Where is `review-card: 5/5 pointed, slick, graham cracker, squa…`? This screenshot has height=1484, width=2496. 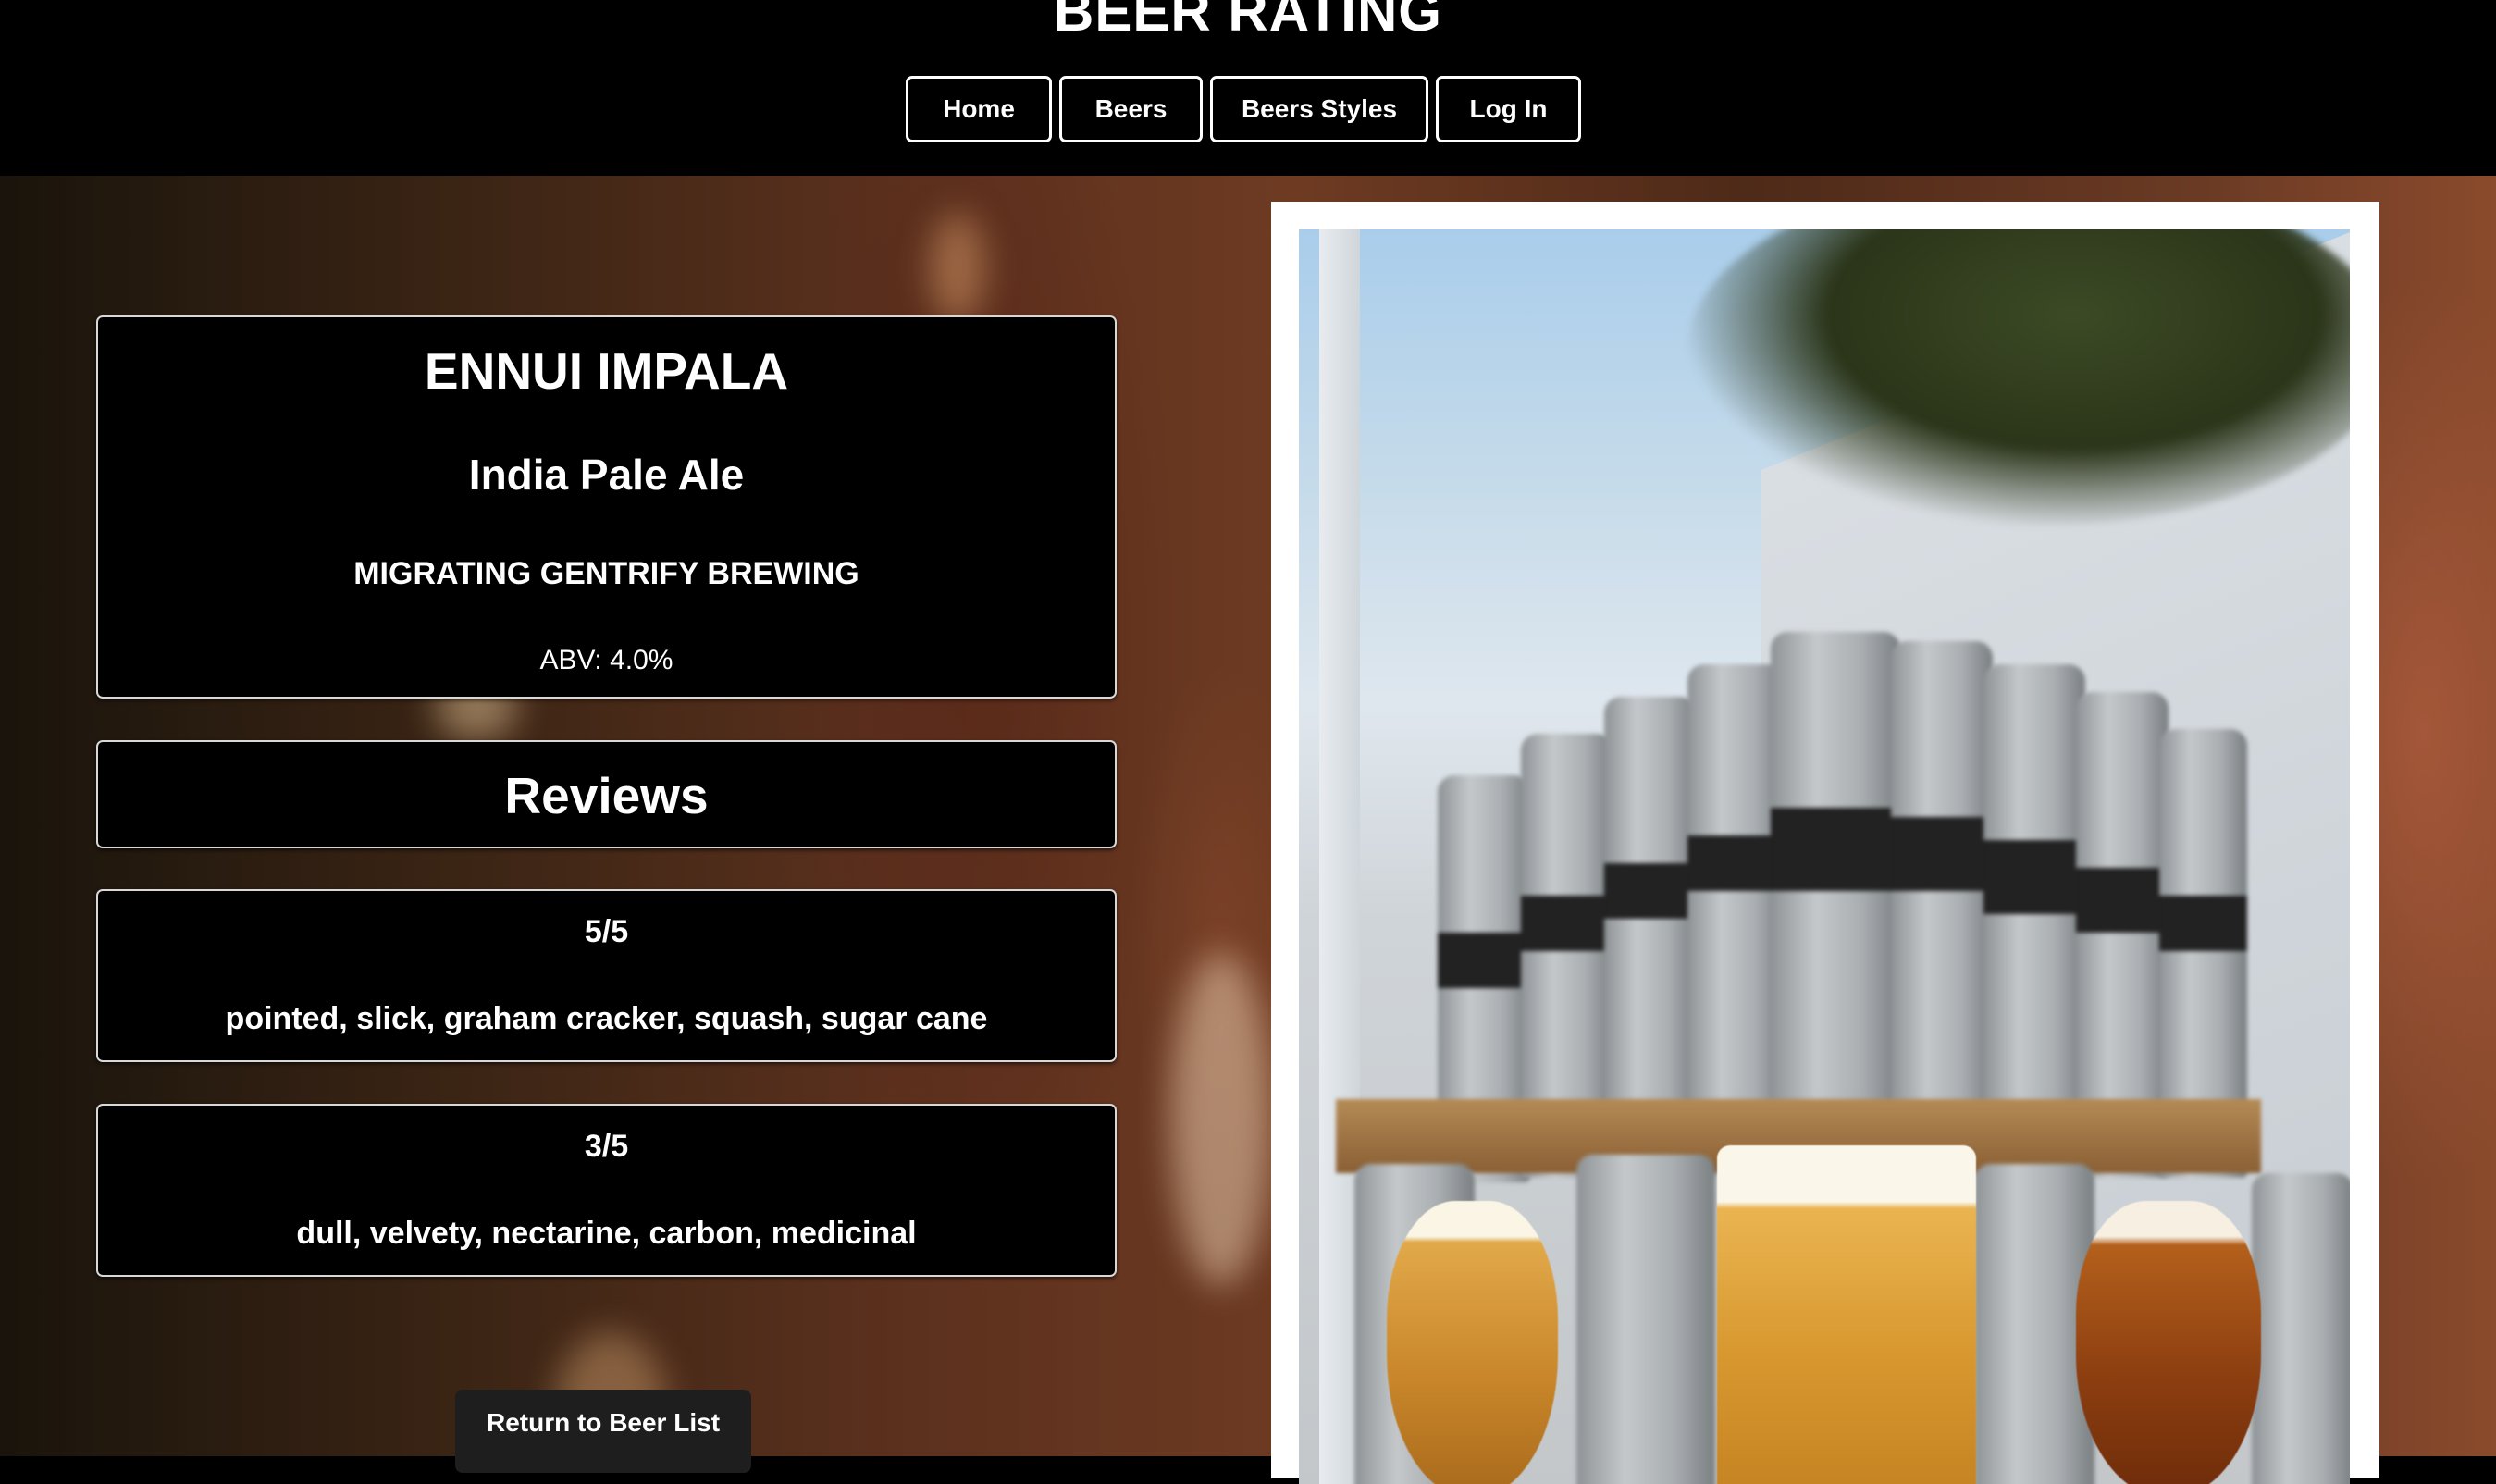 review-card: 5/5 pointed, slick, graham cracker, squa… is located at coordinates (607, 975).